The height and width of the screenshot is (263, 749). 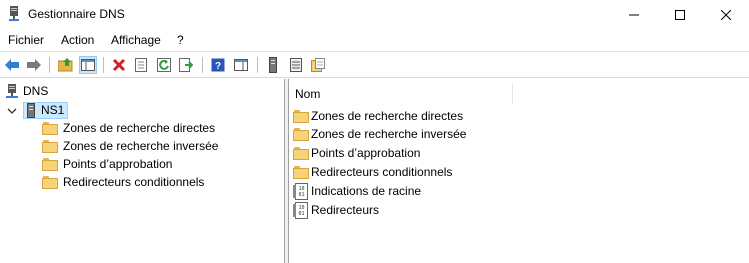 What do you see at coordinates (680, 14) in the screenshot?
I see `maximize-button` at bounding box center [680, 14].